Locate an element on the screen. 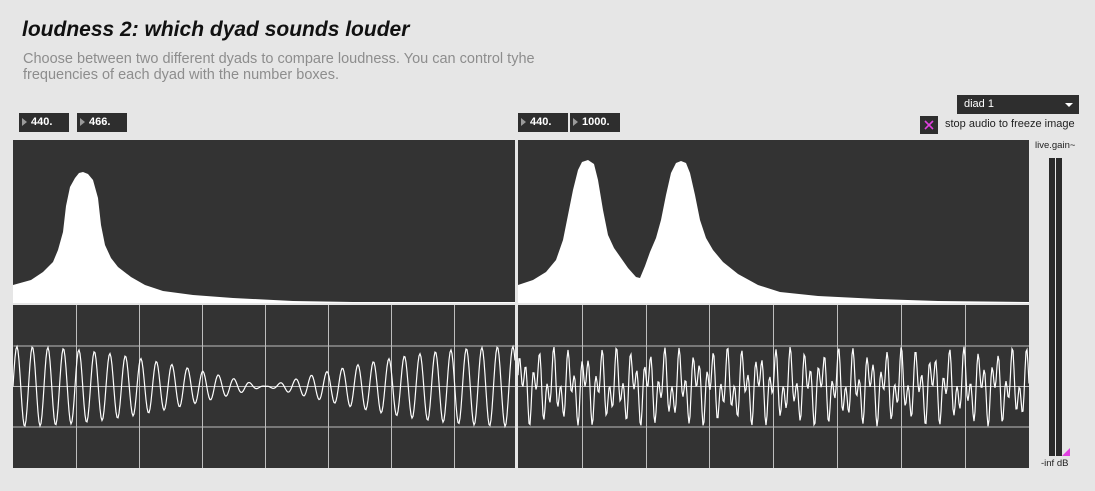 Image resolution: width=1095 pixels, height=491 pixels. chevron-down-icon is located at coordinates (1069, 105).